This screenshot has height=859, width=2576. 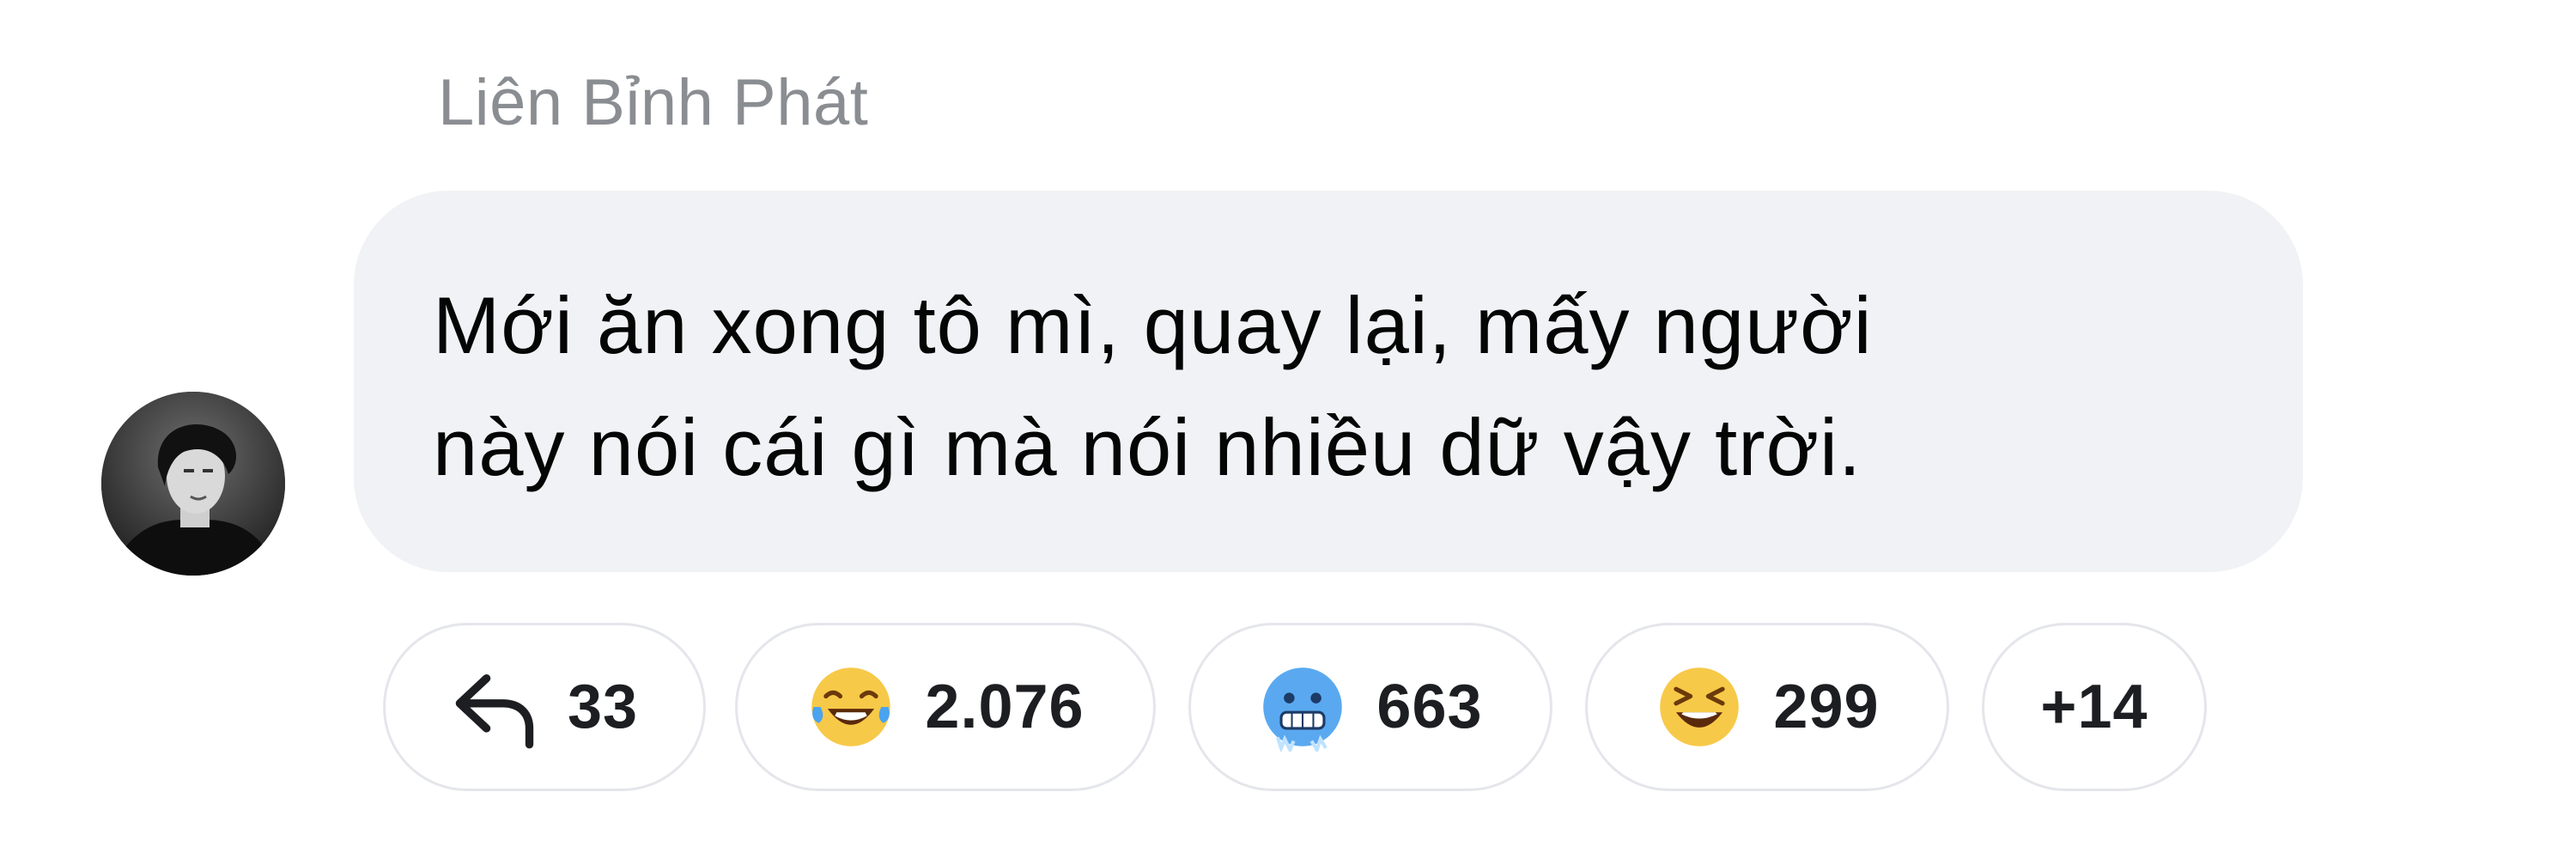 What do you see at coordinates (653, 103) in the screenshot?
I see `comment-author-name: Liên Bỉnh Phát` at bounding box center [653, 103].